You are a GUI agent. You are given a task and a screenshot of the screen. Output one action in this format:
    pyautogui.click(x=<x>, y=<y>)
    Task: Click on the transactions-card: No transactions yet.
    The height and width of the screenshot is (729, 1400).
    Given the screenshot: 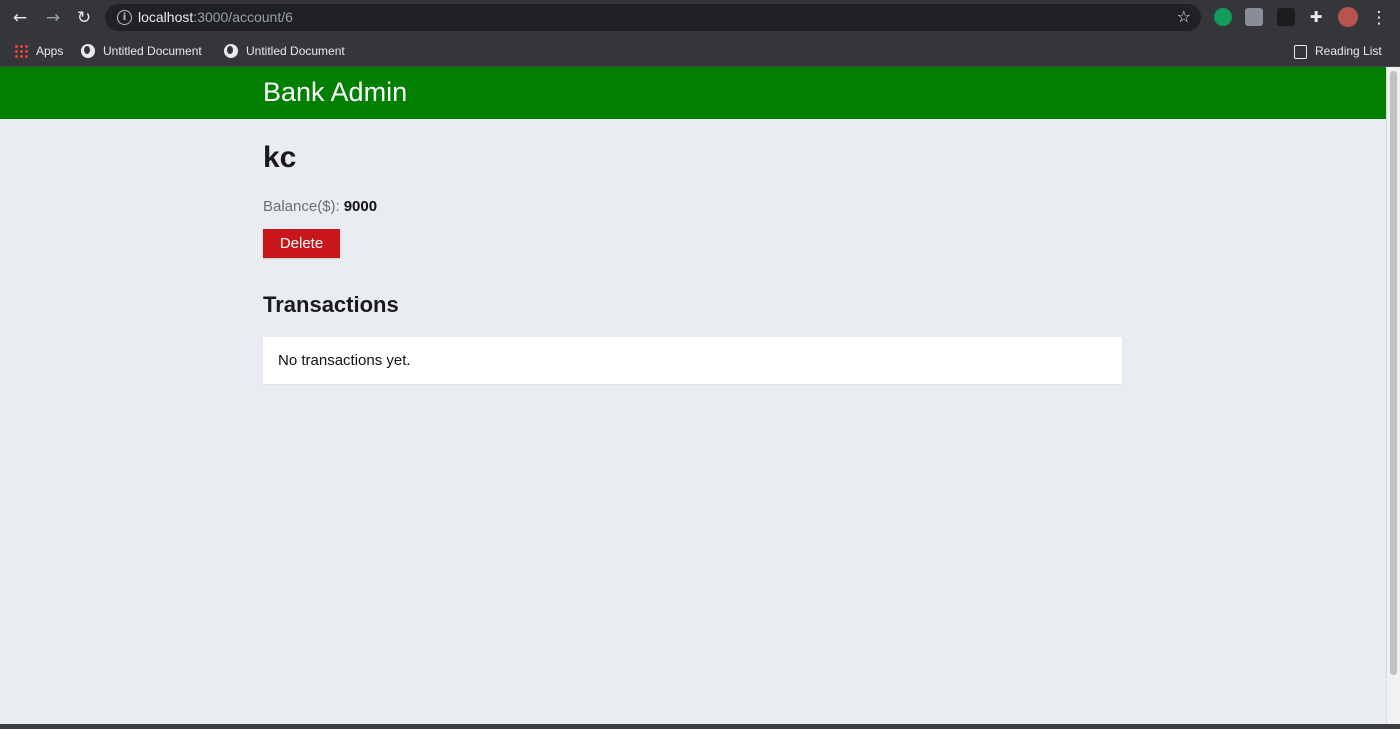 What is the action you would take?
    pyautogui.click(x=692, y=360)
    